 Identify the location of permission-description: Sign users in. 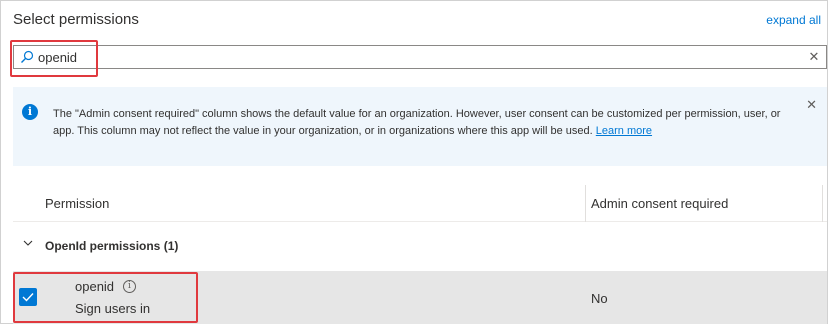
(113, 308).